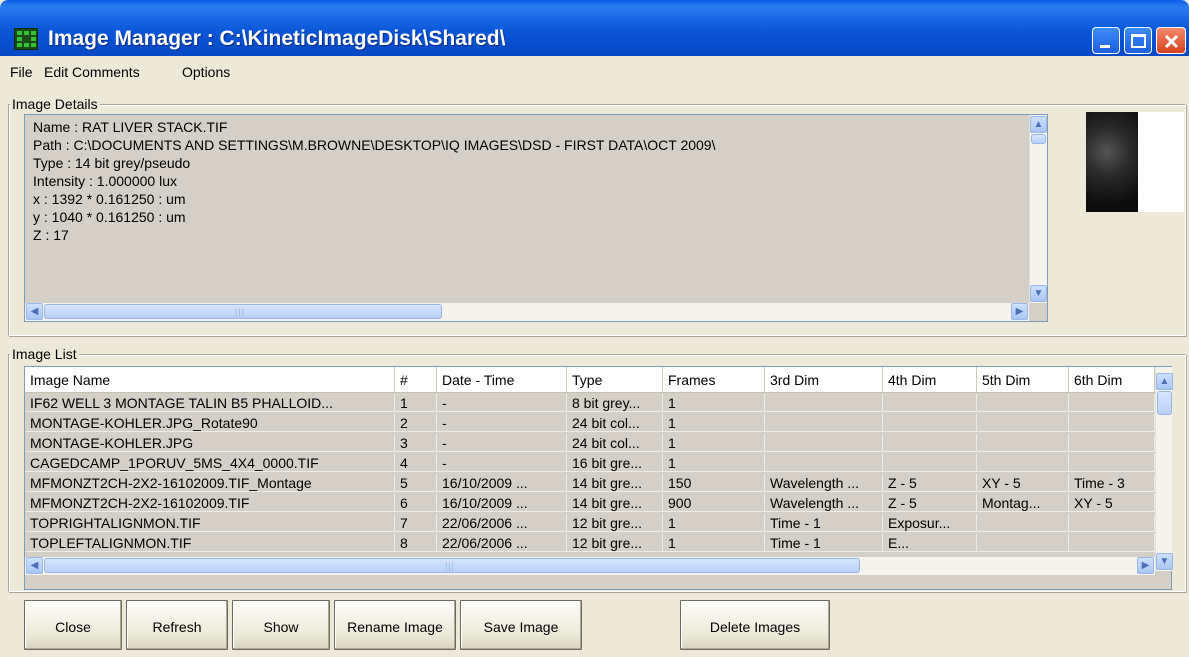 The width and height of the screenshot is (1189, 657). I want to click on menu-options: Options, so click(206, 72).